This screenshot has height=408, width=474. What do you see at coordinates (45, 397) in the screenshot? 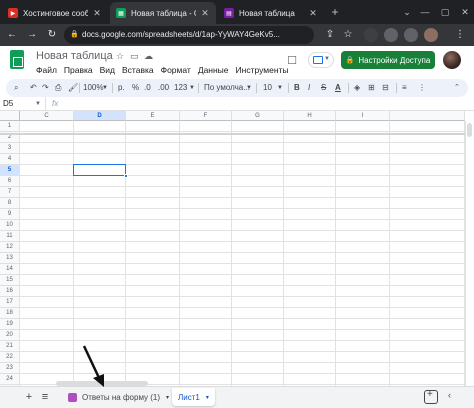
I see `all-sheets-button: ≡` at bounding box center [45, 397].